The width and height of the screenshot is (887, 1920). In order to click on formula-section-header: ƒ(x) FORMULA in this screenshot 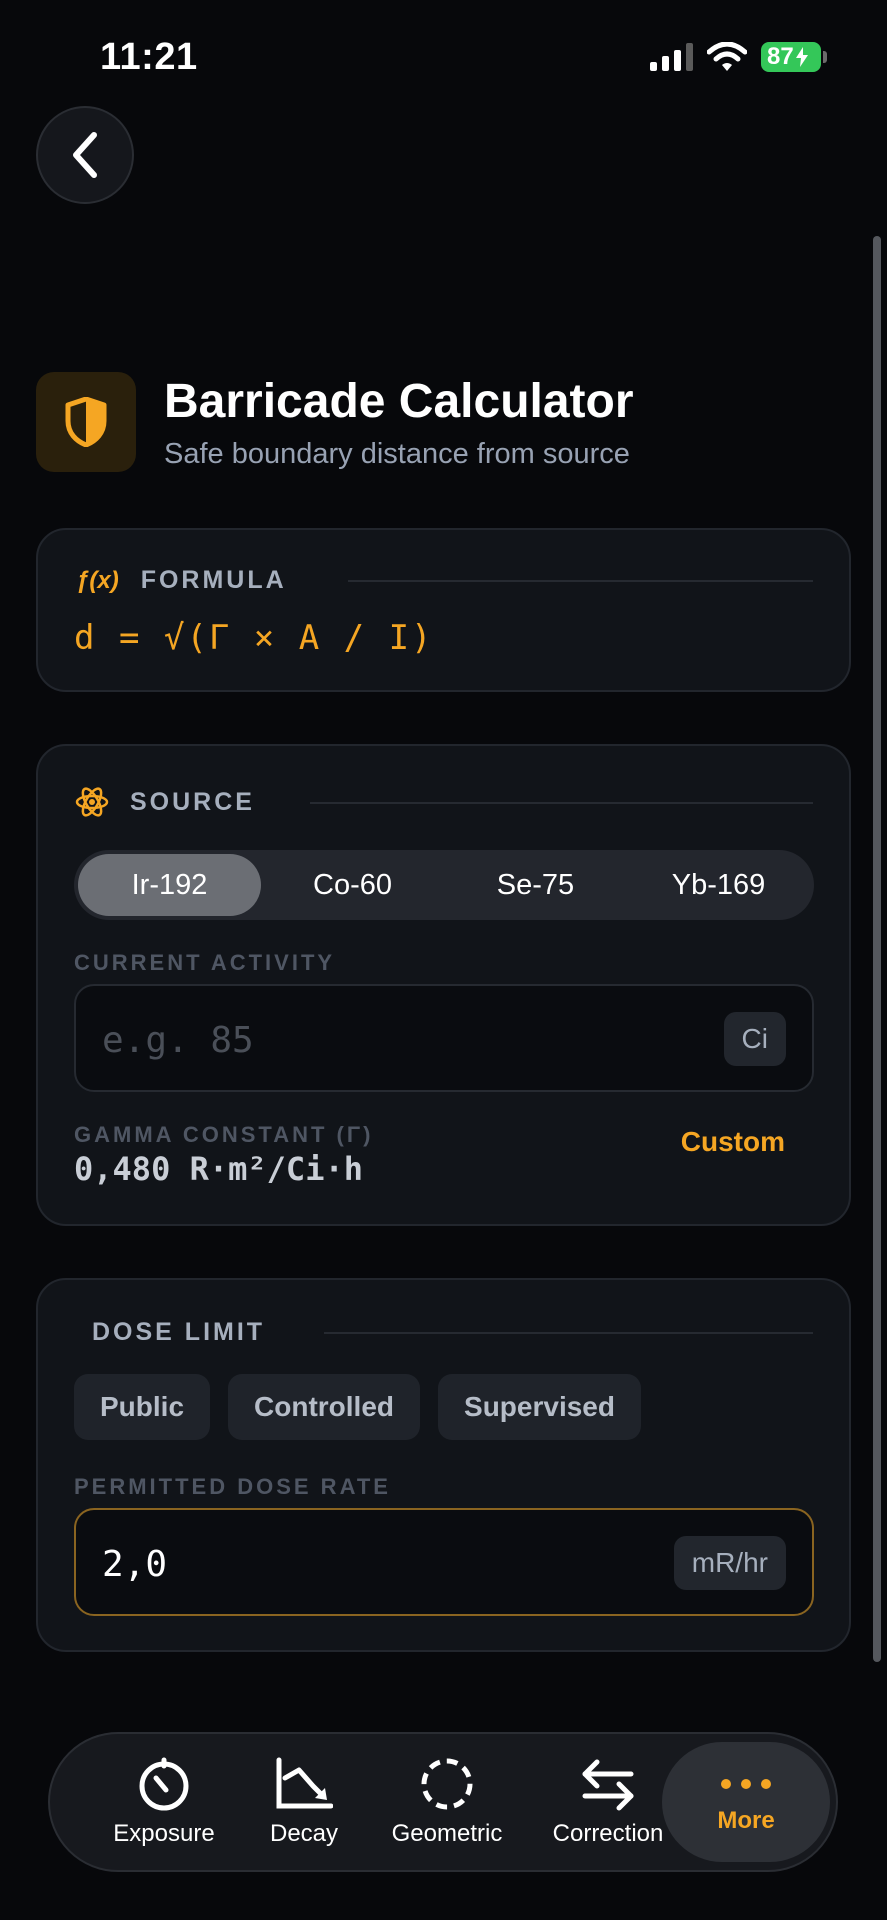, I will do `click(181, 580)`.